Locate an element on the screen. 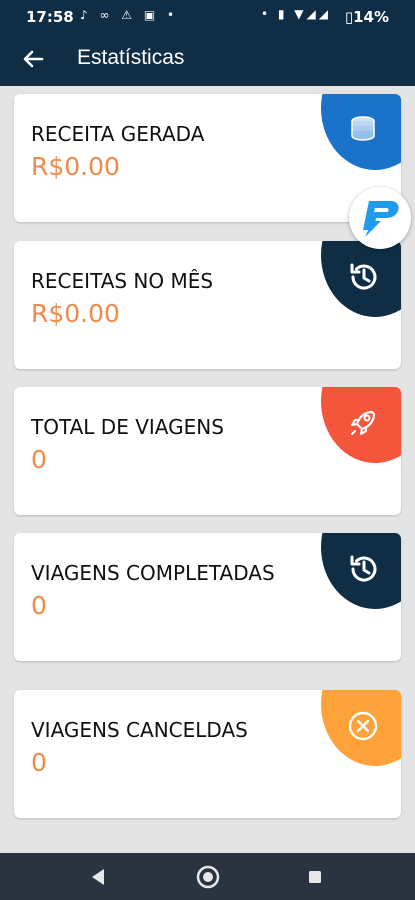 The width and height of the screenshot is (415, 900). signal-icons: • ▮ ▼◢◢ is located at coordinates (296, 14).